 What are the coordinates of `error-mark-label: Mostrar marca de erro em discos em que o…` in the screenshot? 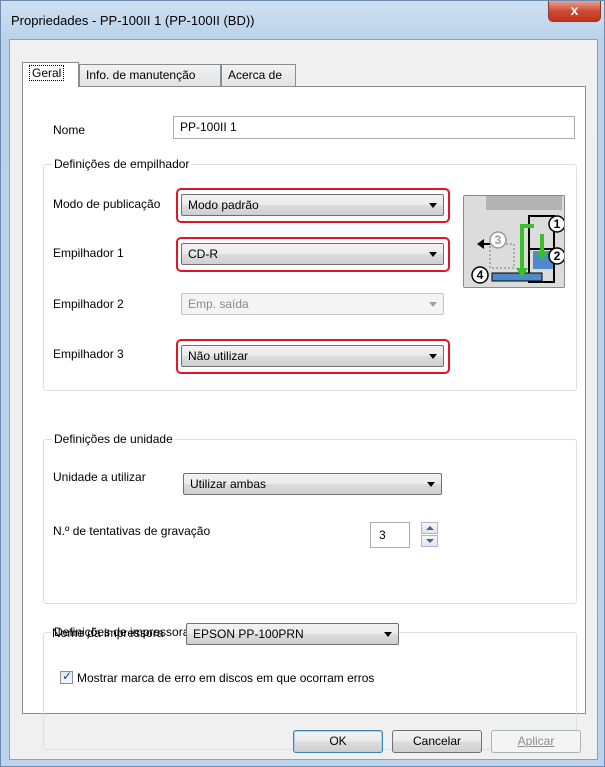 It's located at (225, 678).